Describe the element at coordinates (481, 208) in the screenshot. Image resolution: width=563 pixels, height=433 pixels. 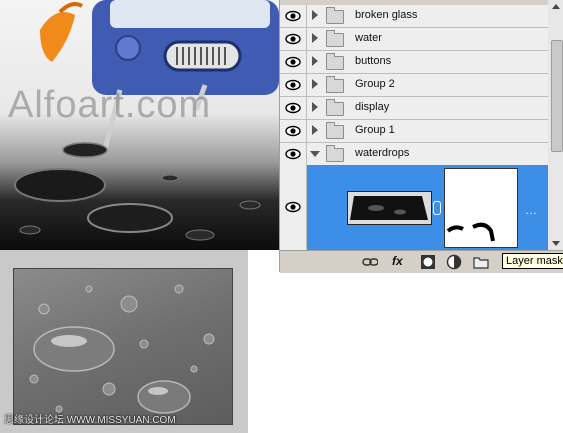
I see `layer-mask-thumbnail` at that location.